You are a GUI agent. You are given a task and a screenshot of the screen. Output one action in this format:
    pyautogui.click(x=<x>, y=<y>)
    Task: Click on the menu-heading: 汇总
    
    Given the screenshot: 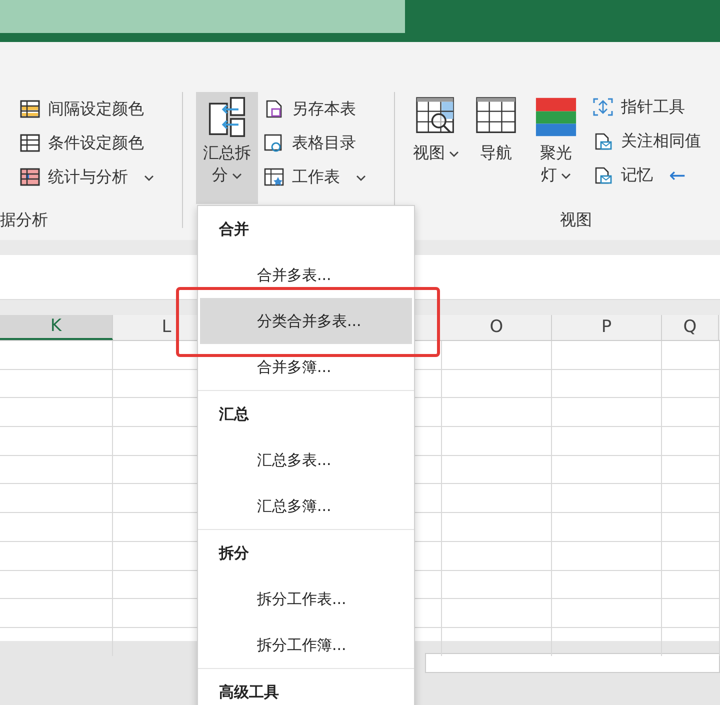 What is the action you would take?
    pyautogui.click(x=234, y=414)
    